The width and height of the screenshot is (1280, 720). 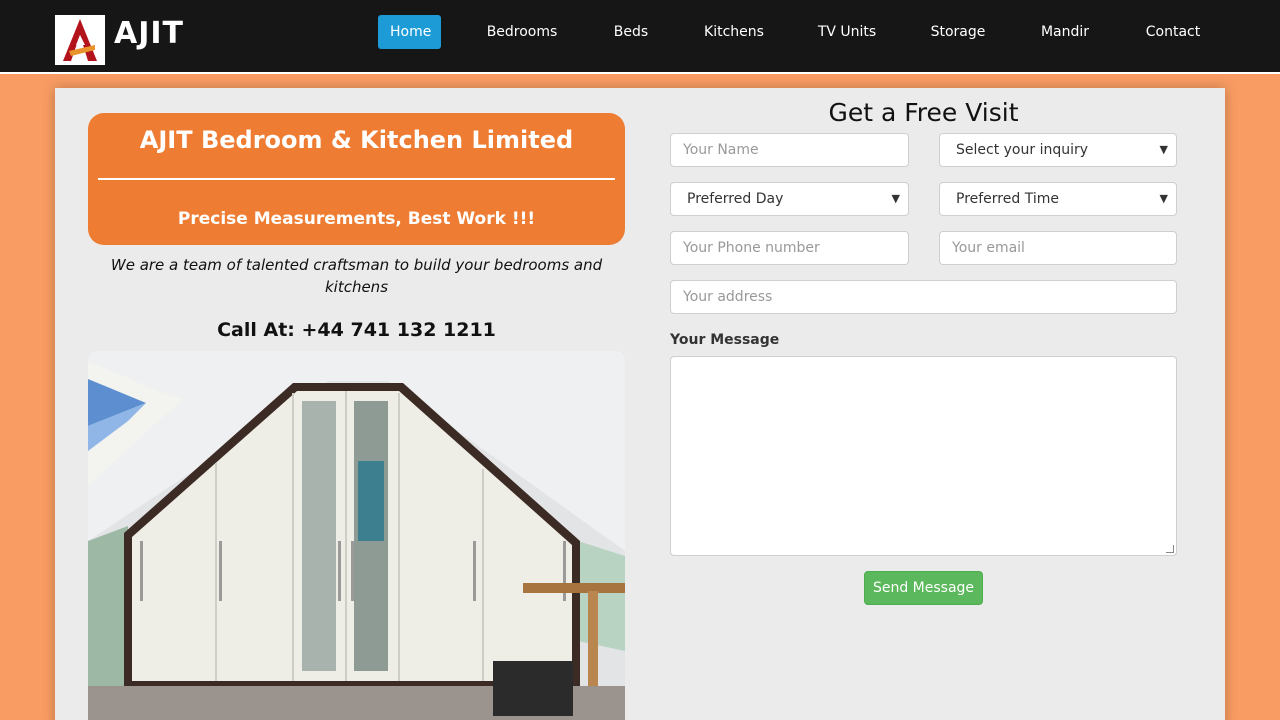 I want to click on message-label: Your Message, so click(x=725, y=340).